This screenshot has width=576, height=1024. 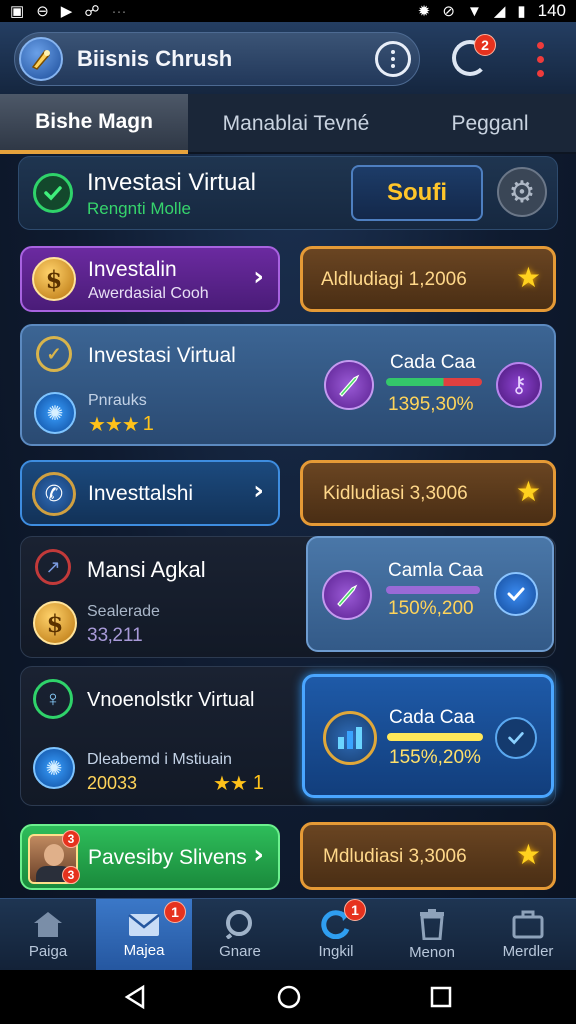 What do you see at coordinates (485, 45) in the screenshot?
I see `notification-badge: 2` at bounding box center [485, 45].